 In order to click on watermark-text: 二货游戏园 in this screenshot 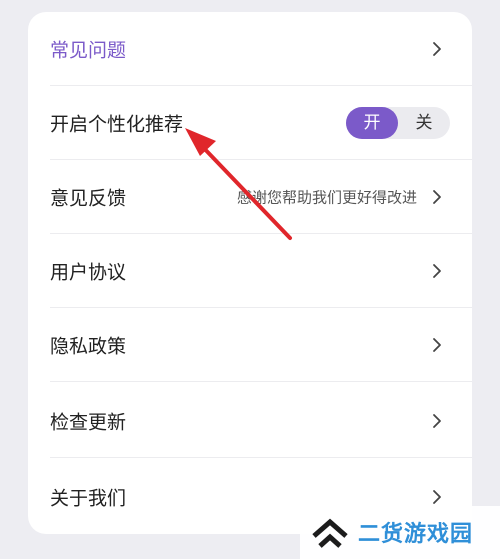, I will do `click(416, 534)`.